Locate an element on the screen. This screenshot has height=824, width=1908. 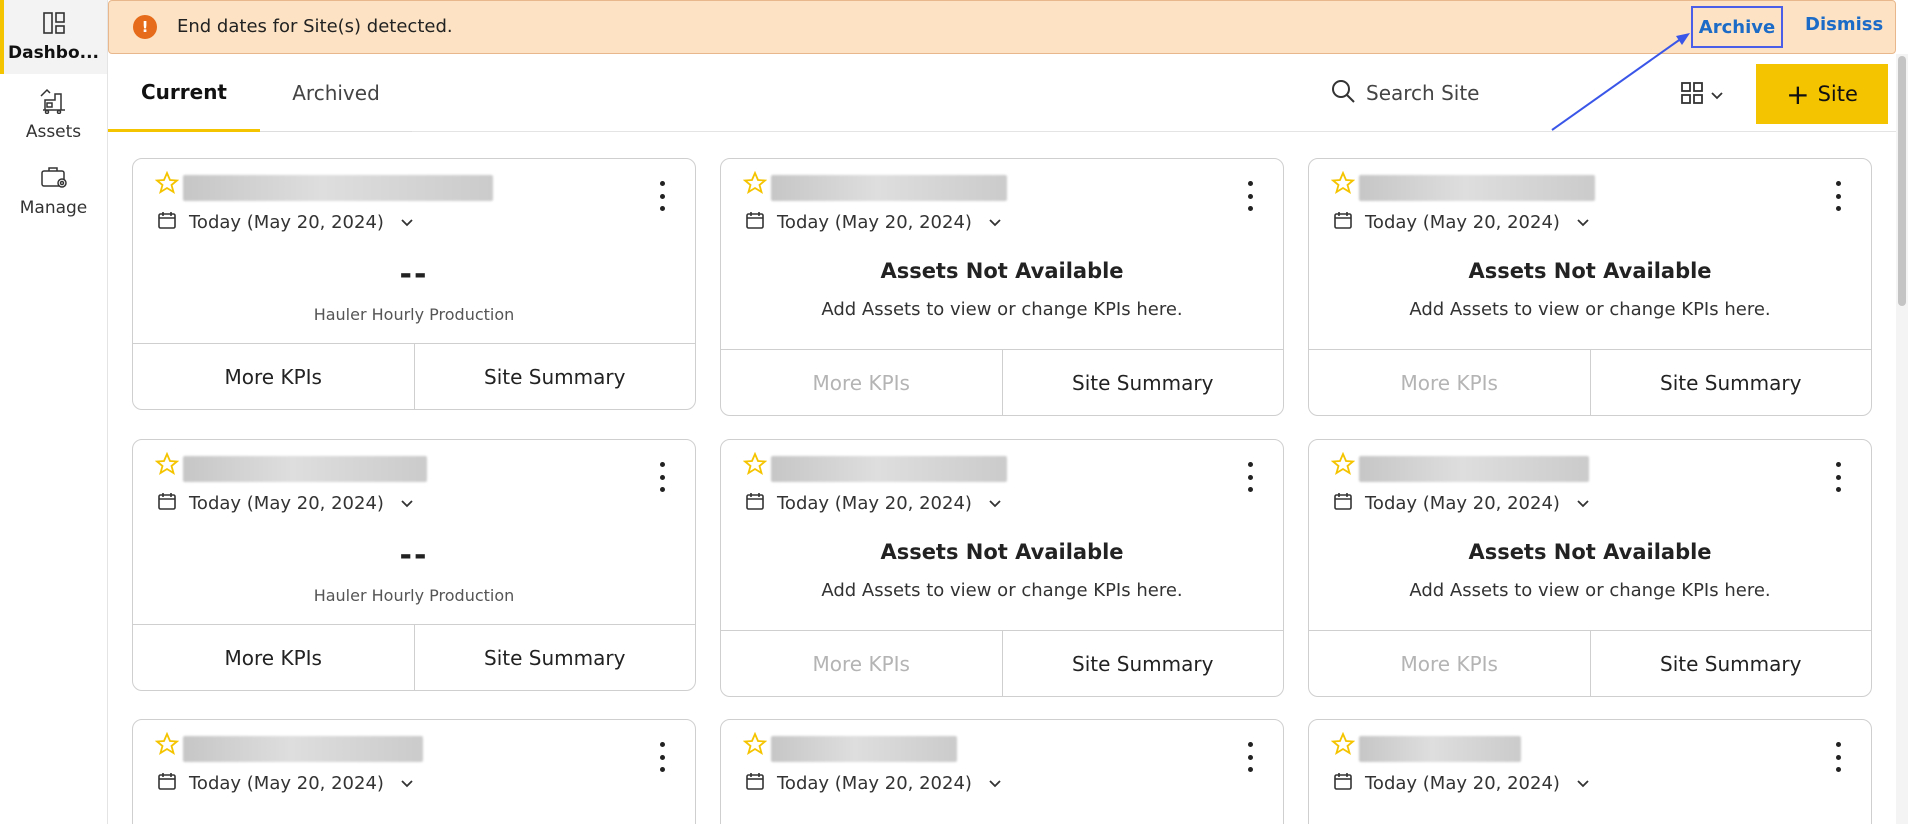
view-toggle-button is located at coordinates (1706, 95).